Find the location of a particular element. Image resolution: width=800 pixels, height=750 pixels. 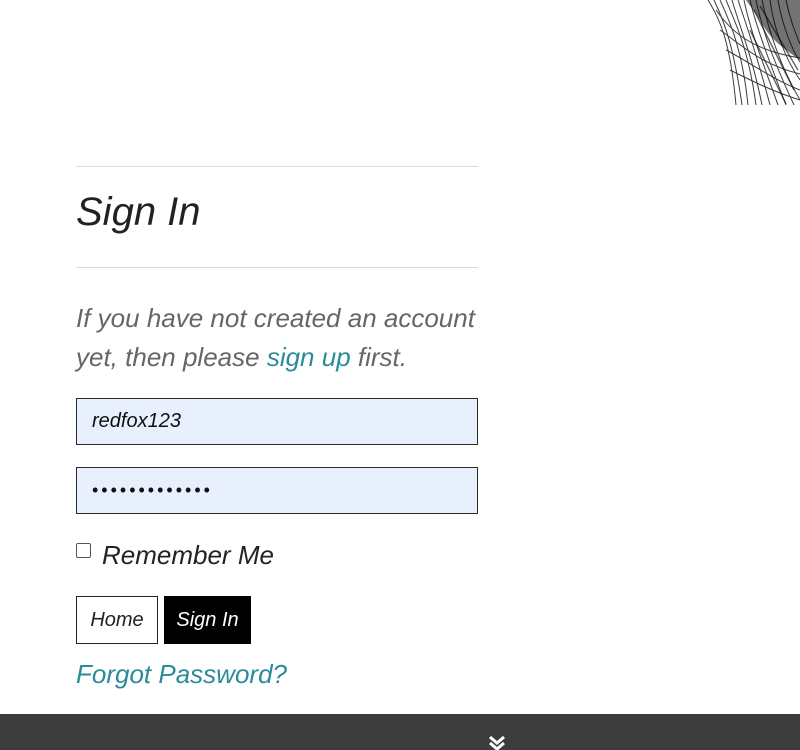

intro-suffix: first. is located at coordinates (378, 357).